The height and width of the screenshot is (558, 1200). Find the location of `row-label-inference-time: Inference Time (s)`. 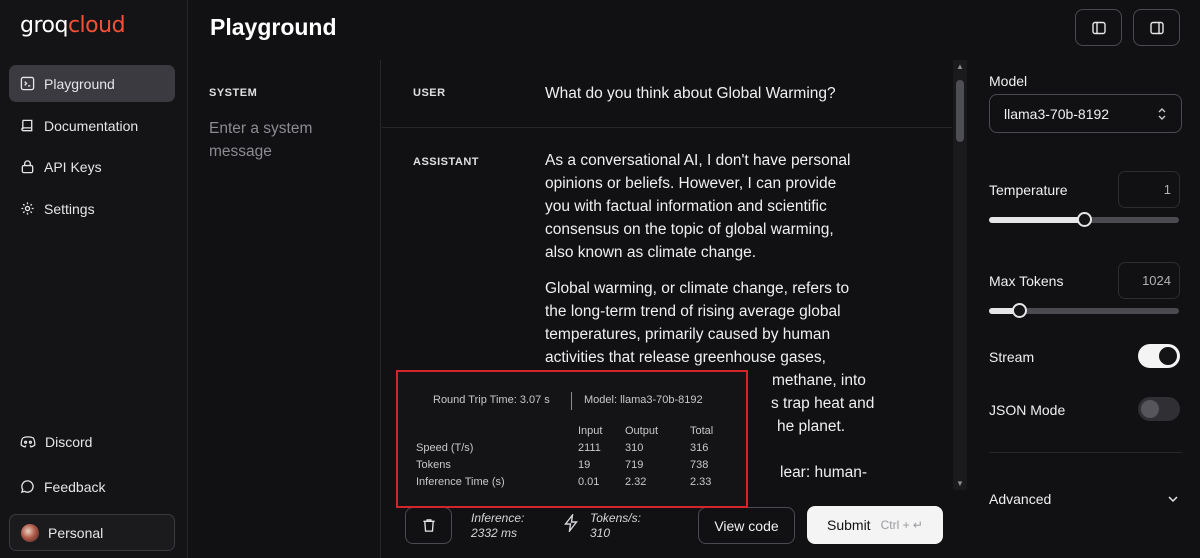

row-label-inference-time: Inference Time (s) is located at coordinates (460, 482).